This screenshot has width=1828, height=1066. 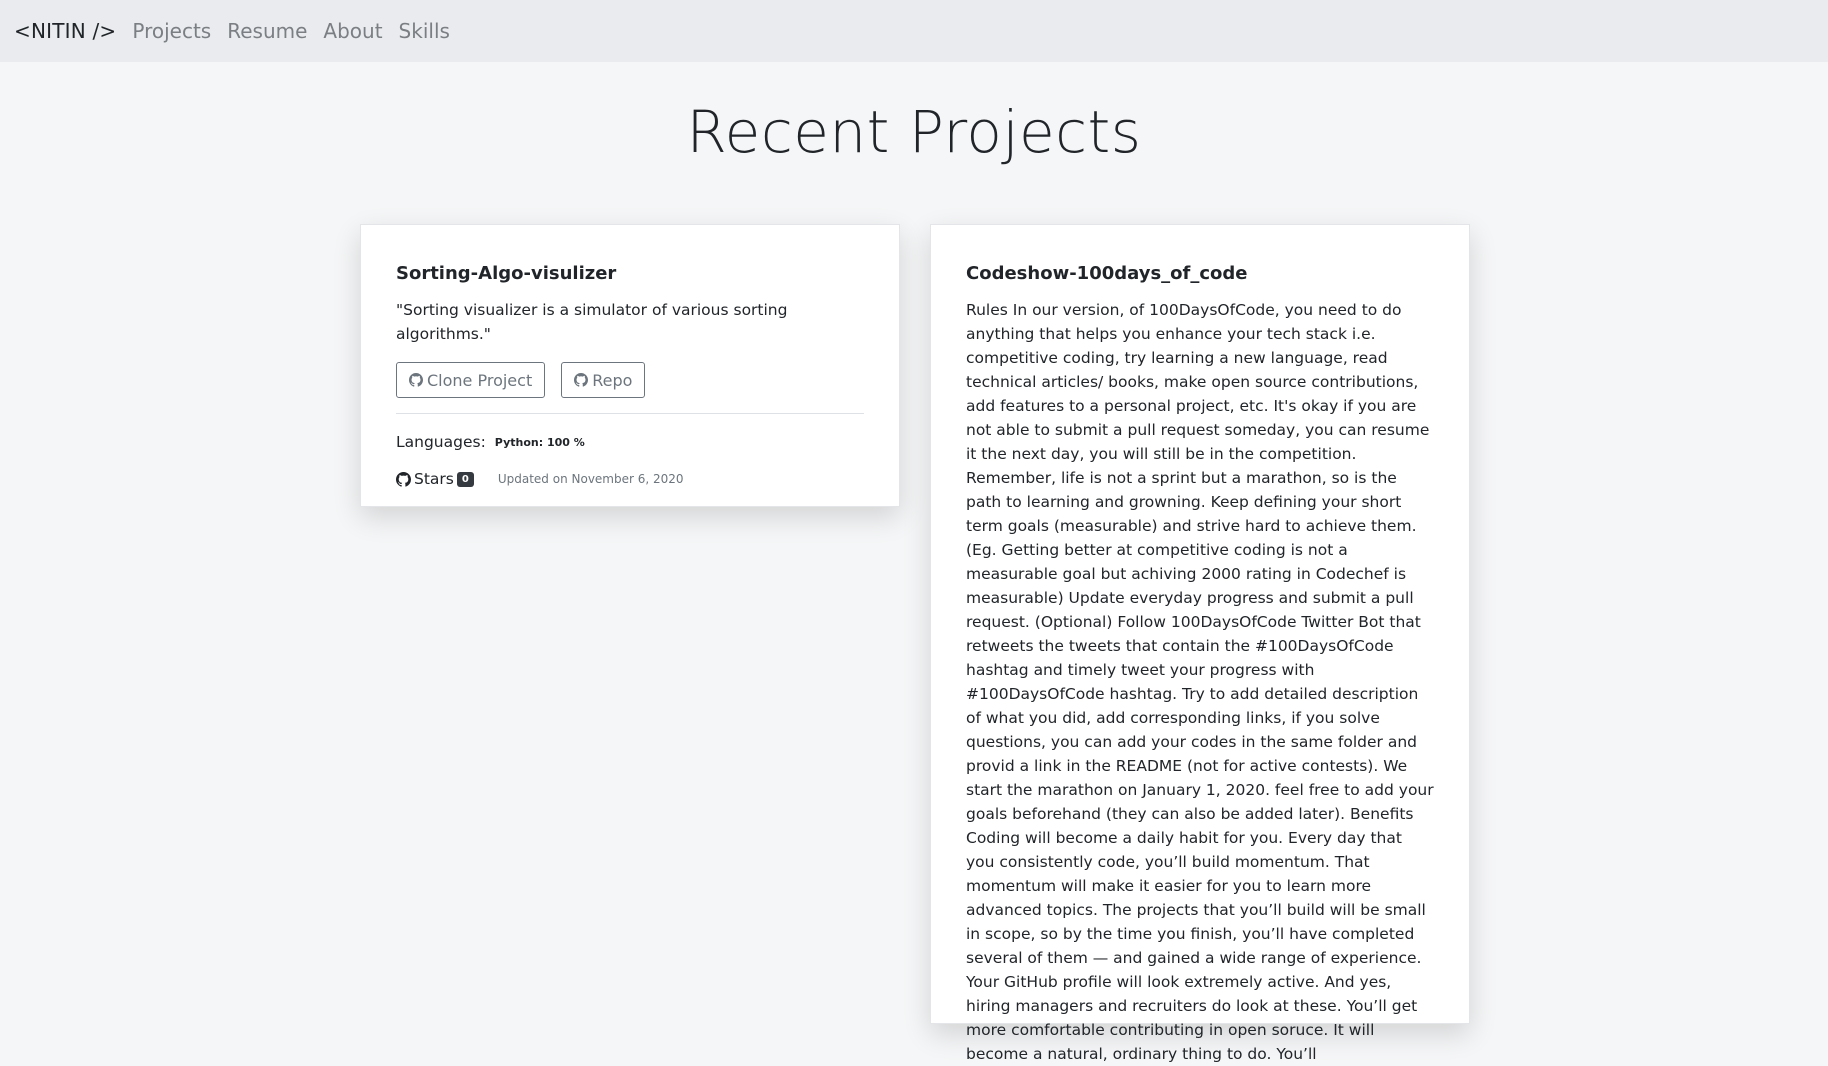 What do you see at coordinates (630, 442) in the screenshot?
I see `languages-row: Languages: Python: 100 %` at bounding box center [630, 442].